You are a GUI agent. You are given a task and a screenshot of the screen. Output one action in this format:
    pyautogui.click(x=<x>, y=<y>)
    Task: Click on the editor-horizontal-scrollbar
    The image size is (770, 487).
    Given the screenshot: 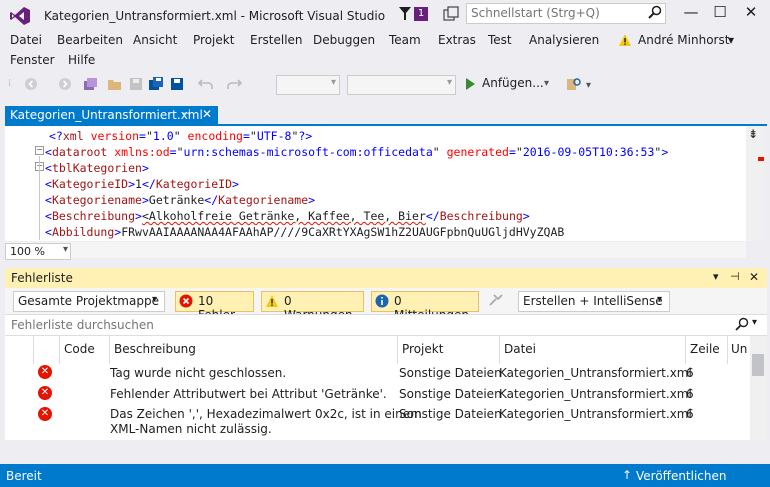 What is the action you would take?
    pyautogui.click(x=375, y=250)
    